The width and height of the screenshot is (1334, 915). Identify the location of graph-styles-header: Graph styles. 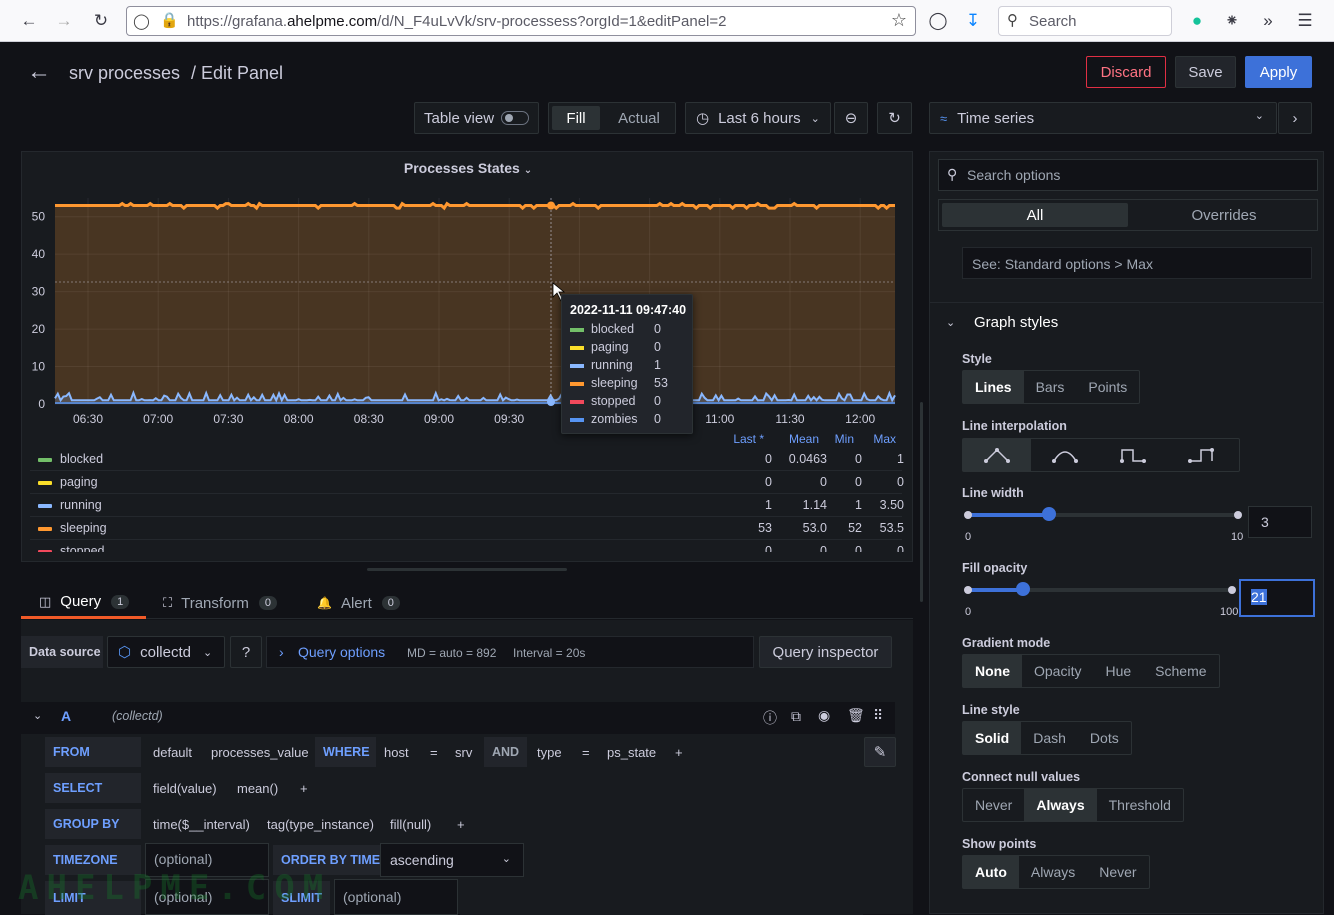
(1016, 322).